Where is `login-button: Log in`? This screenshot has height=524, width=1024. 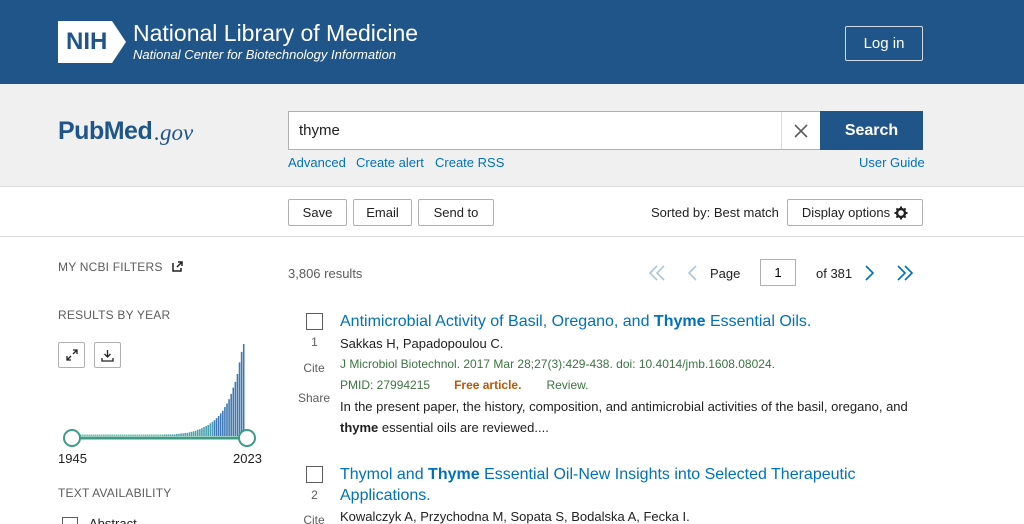 login-button: Log in is located at coordinates (884, 43).